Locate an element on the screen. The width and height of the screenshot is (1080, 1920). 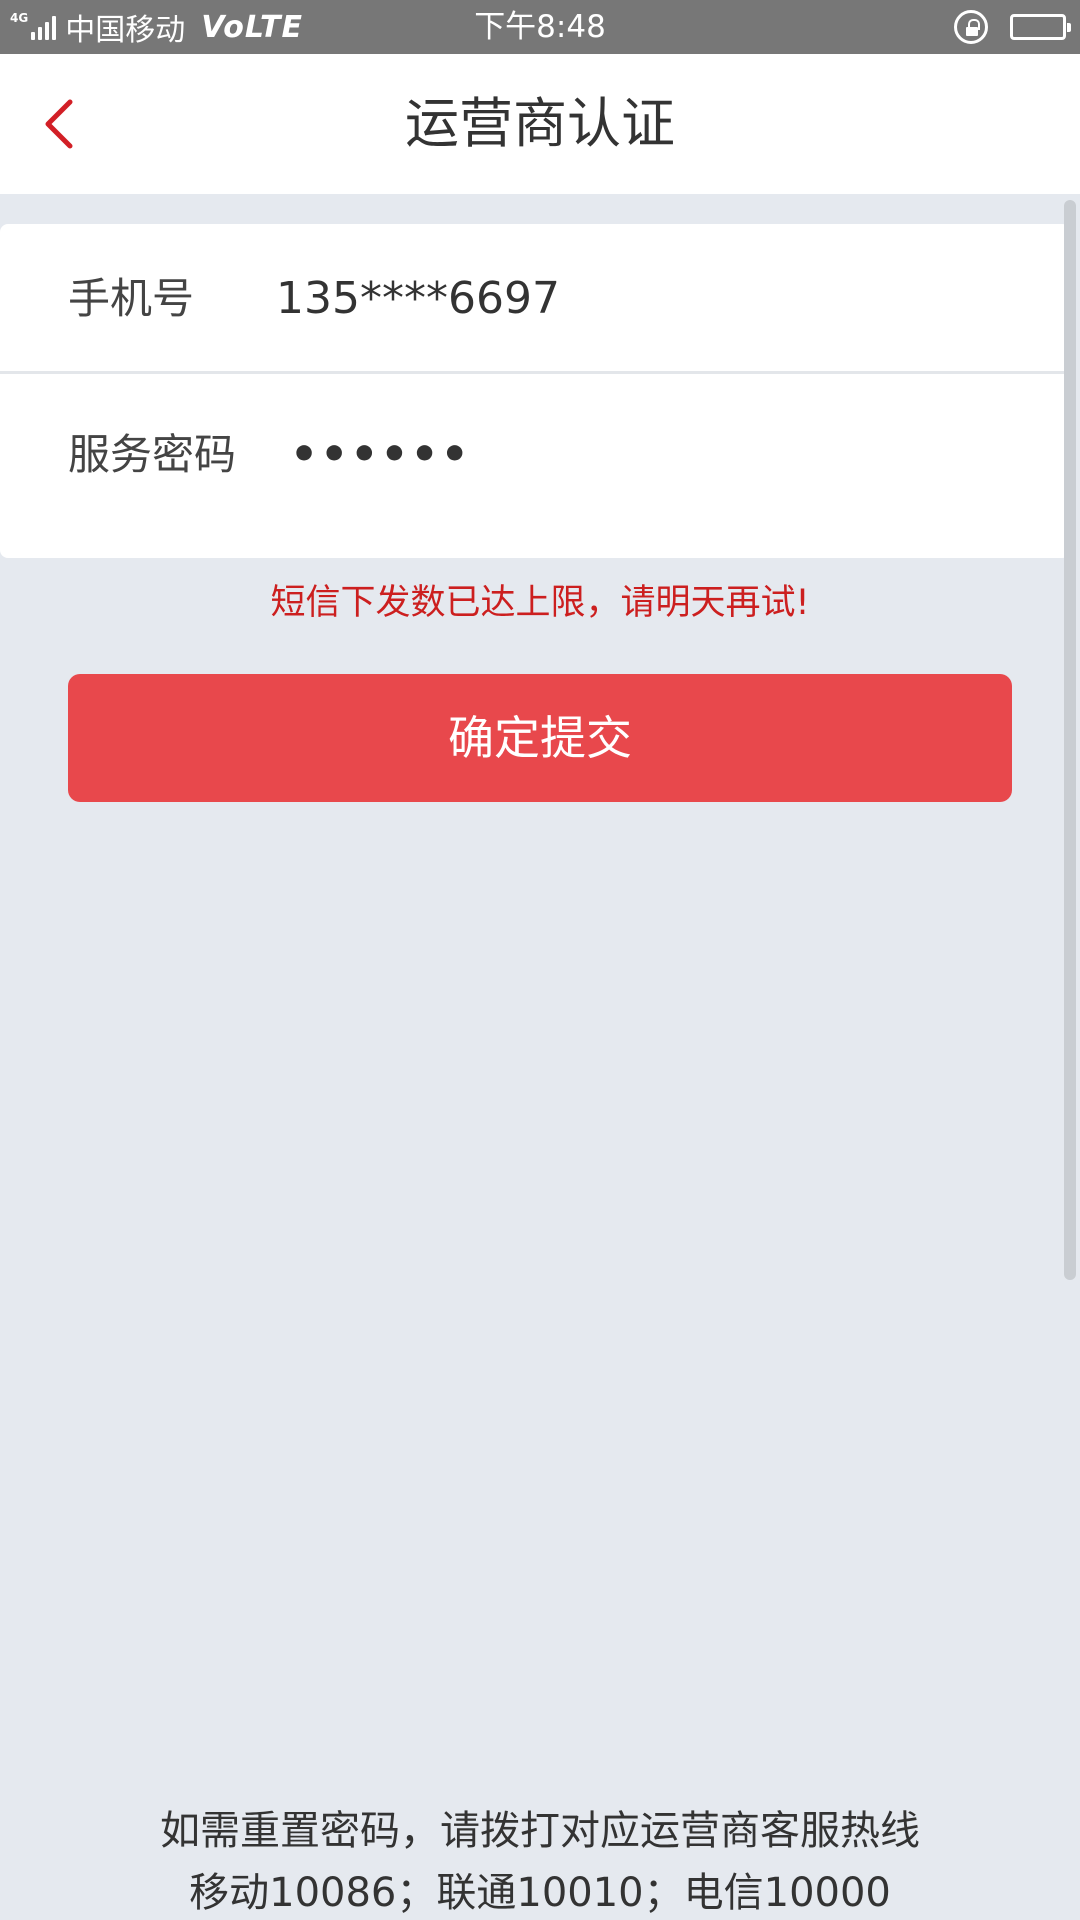
password-field: •••••• is located at coordinates (380, 455).